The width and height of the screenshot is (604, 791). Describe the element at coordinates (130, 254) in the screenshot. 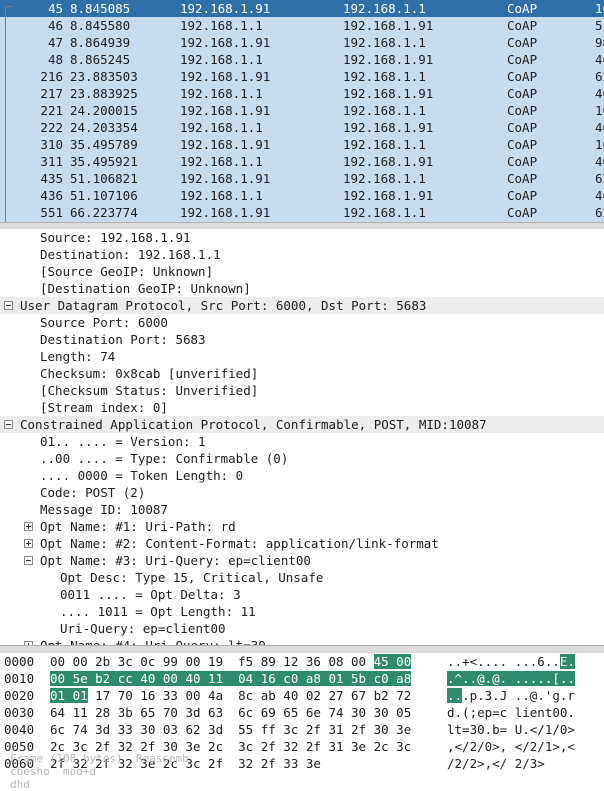

I see `details-field-text: Destination: 192.168.1.1` at that location.